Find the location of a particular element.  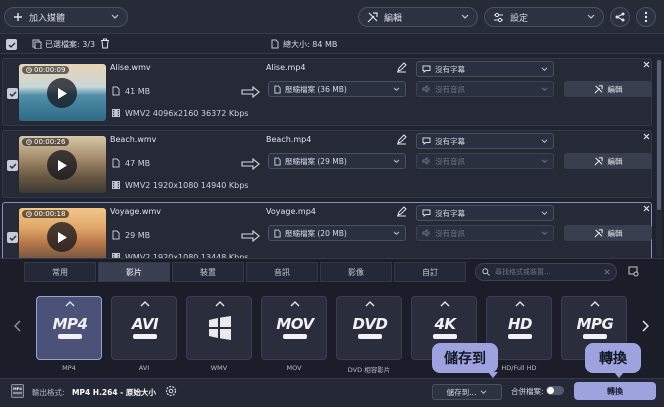

video-thumbnail: 00:00:09 is located at coordinates (62, 92).